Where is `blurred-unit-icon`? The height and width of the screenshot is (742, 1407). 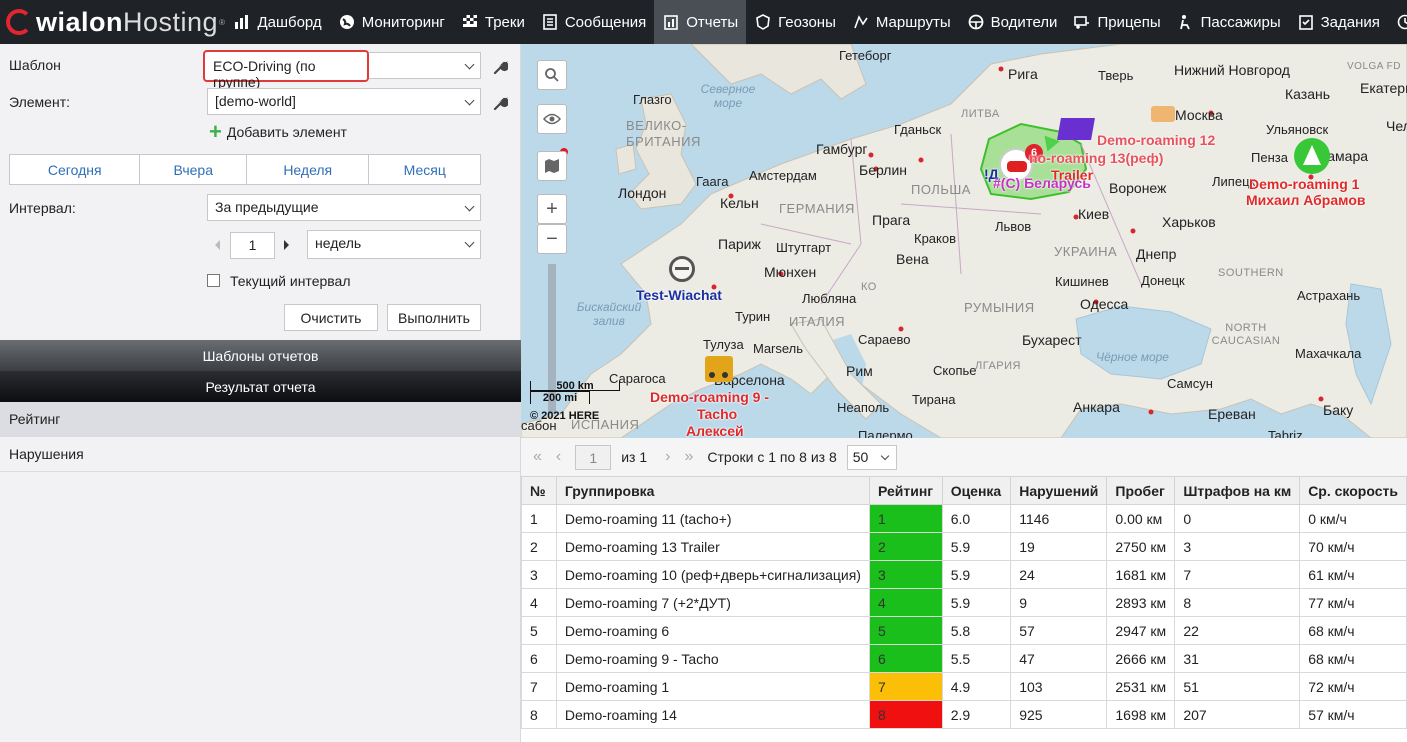
blurred-unit-icon is located at coordinates (1163, 114).